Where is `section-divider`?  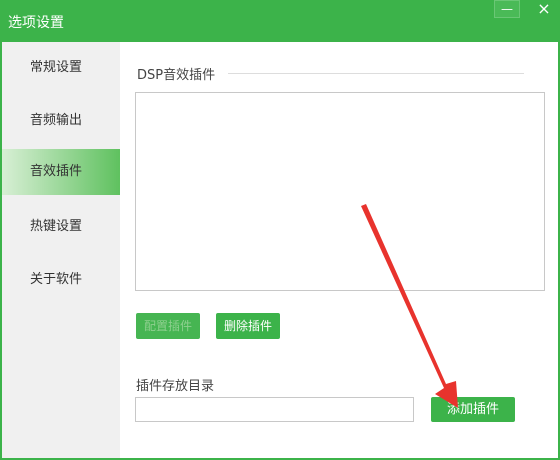 section-divider is located at coordinates (376, 73).